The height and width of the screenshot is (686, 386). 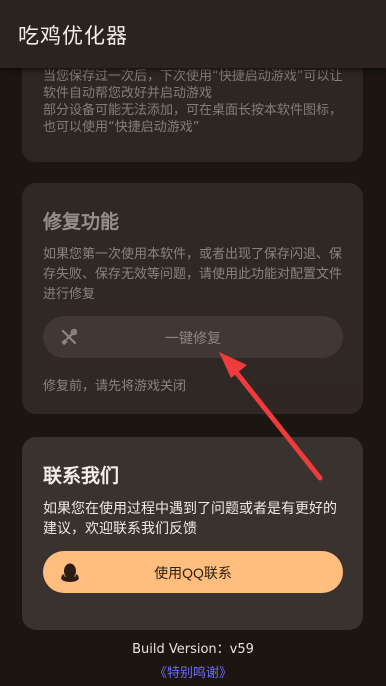 What do you see at coordinates (193, 649) in the screenshot?
I see `build-version: Build Version：v59` at bounding box center [193, 649].